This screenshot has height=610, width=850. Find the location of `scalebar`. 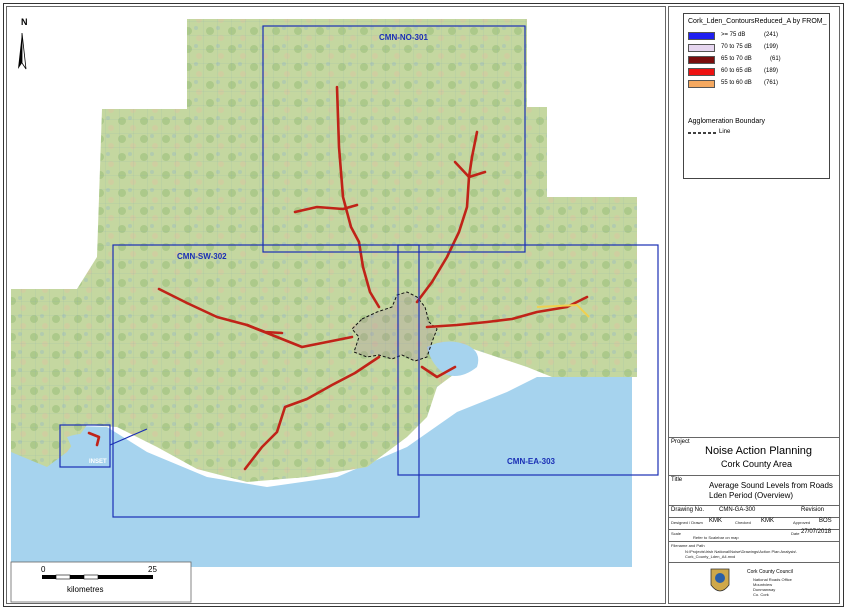

scalebar is located at coordinates (97, 577).